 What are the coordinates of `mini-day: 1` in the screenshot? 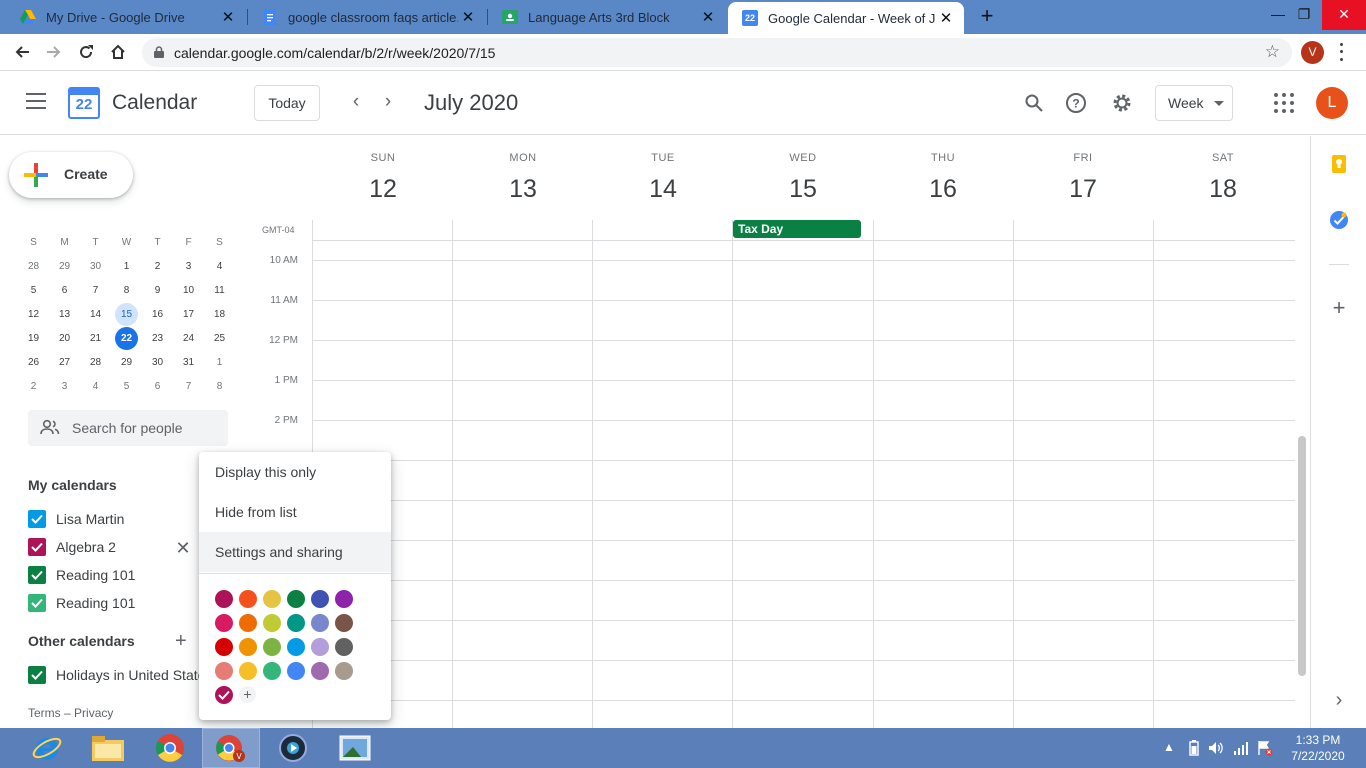 It's located at (219, 362).